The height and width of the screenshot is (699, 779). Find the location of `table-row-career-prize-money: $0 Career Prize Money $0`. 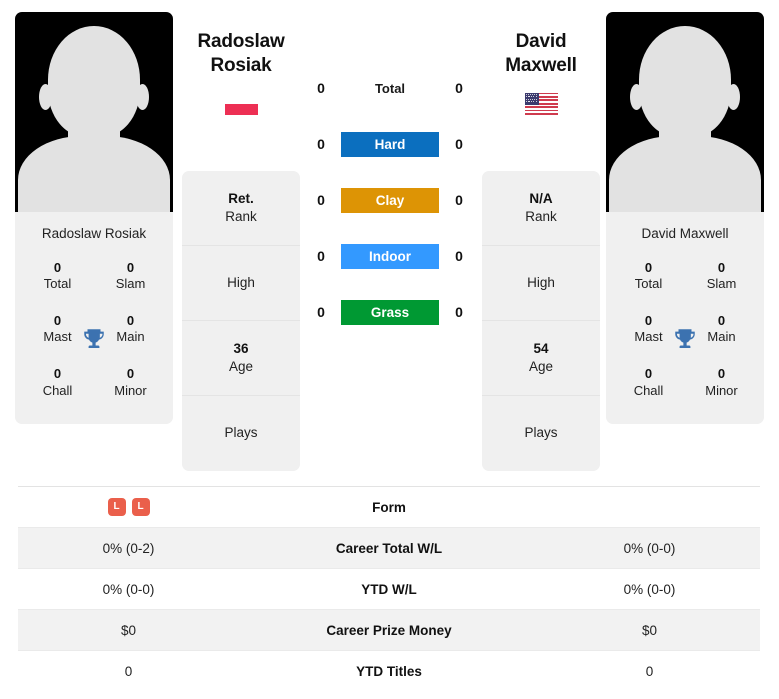

table-row-career-prize-money: $0 Career Prize Money $0 is located at coordinates (389, 630).